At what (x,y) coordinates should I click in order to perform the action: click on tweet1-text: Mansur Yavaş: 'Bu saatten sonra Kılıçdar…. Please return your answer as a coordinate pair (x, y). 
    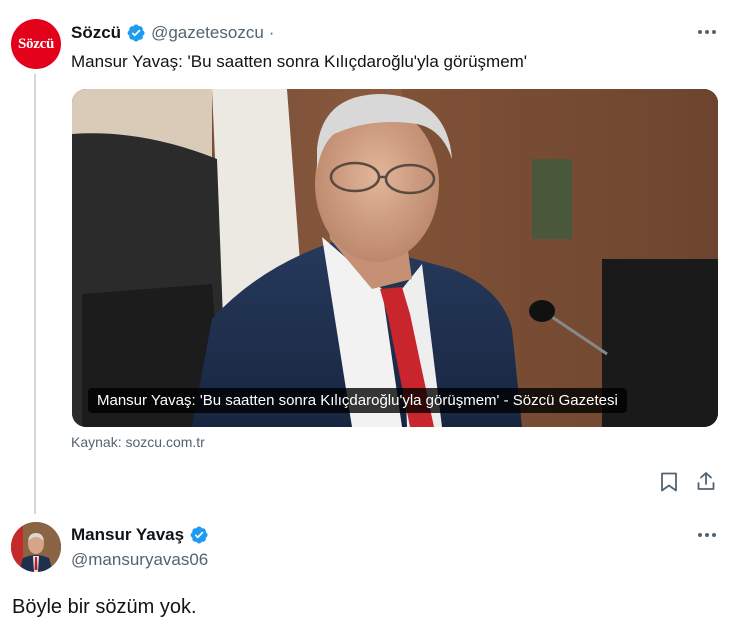
    Looking at the image, I should click on (299, 61).